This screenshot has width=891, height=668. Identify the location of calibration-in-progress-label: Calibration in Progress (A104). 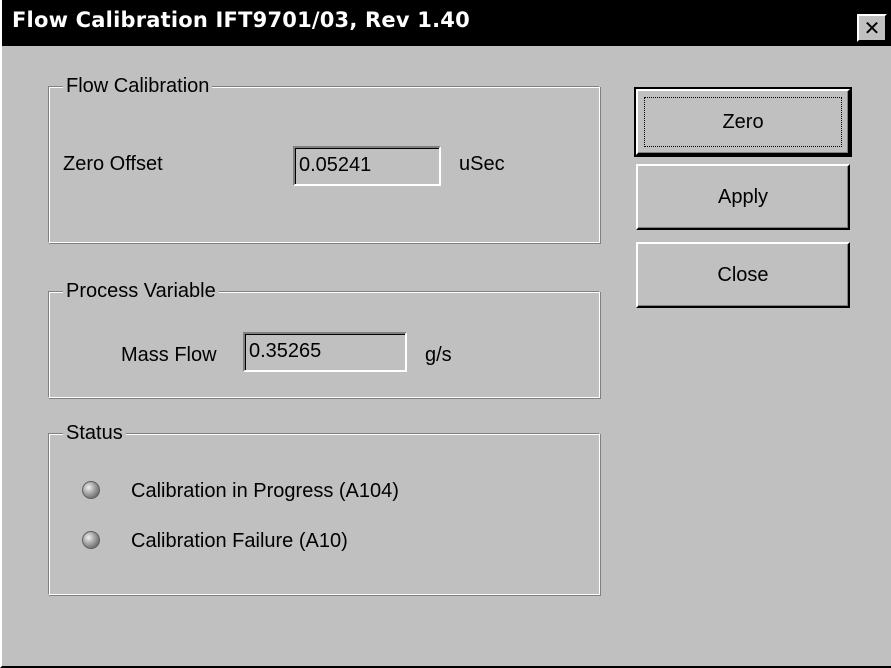
(265, 491).